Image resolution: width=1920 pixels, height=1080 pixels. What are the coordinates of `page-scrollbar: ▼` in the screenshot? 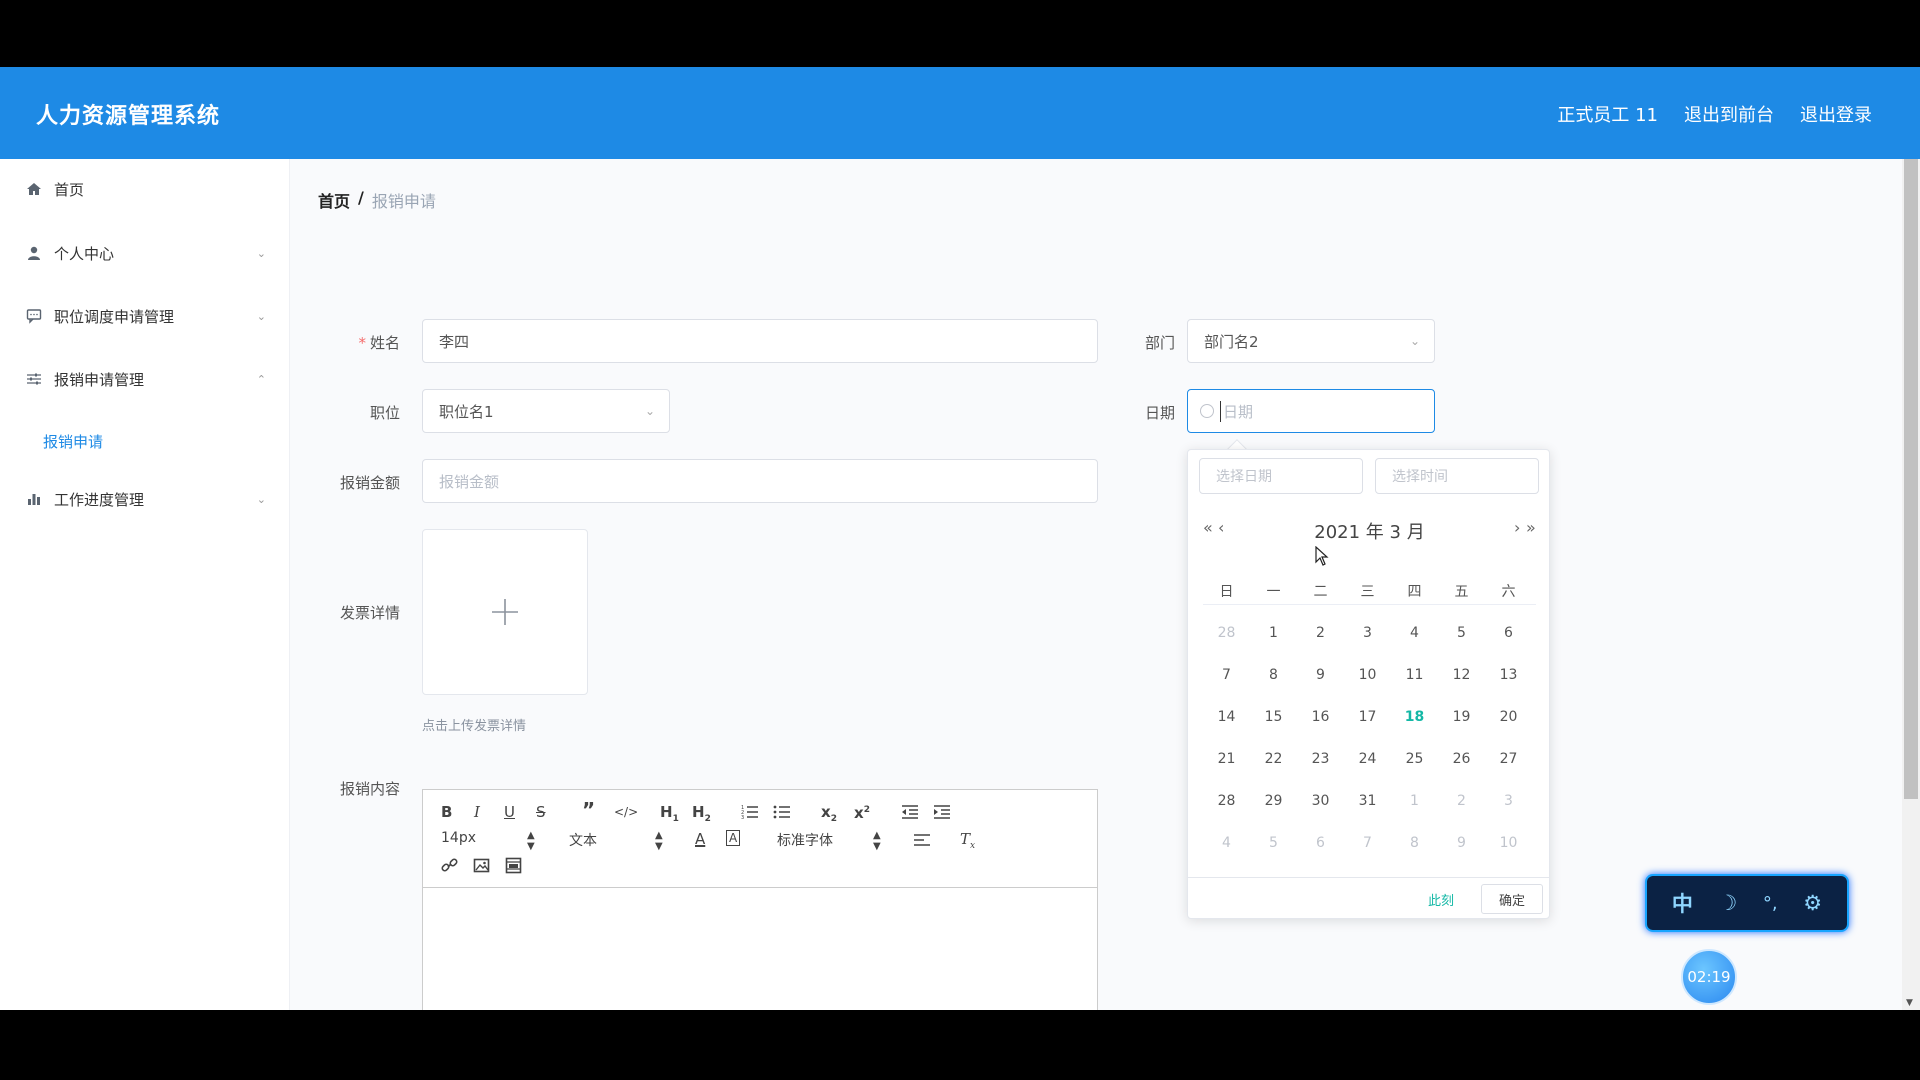 It's located at (1911, 584).